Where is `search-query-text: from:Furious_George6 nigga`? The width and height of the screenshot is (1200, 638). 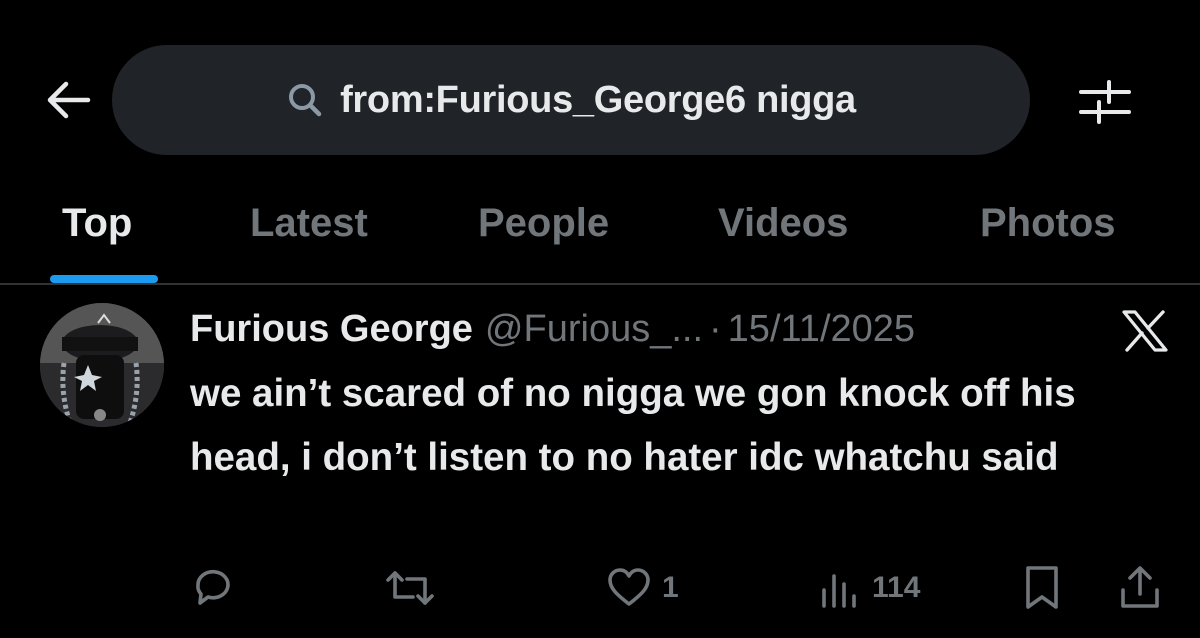 search-query-text: from:Furious_George6 nigga is located at coordinates (598, 99).